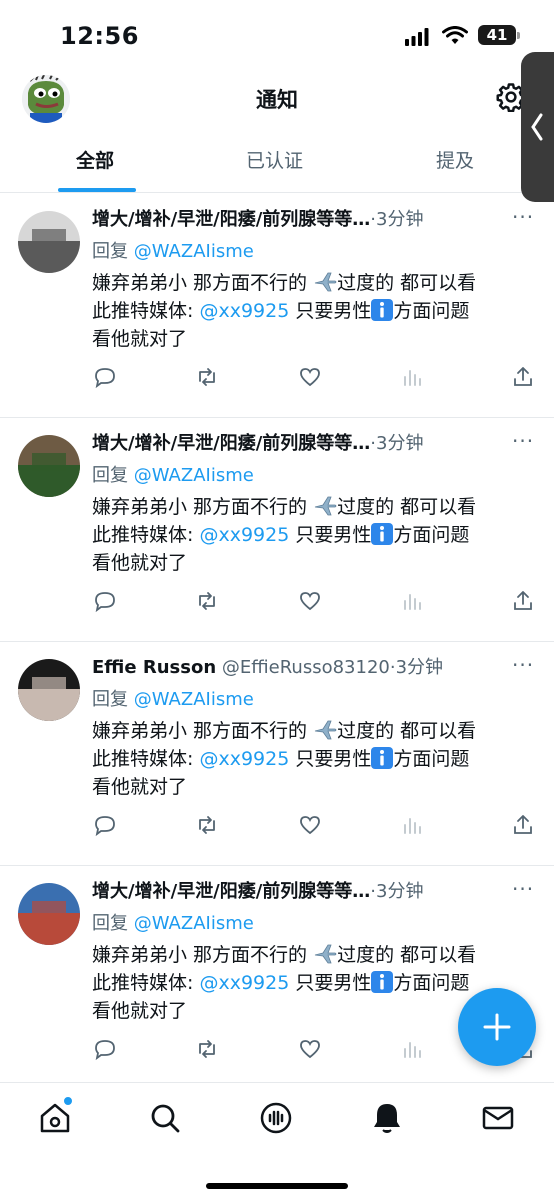 This screenshot has height=1201, width=554. I want to click on search-icon, so click(165, 1118).